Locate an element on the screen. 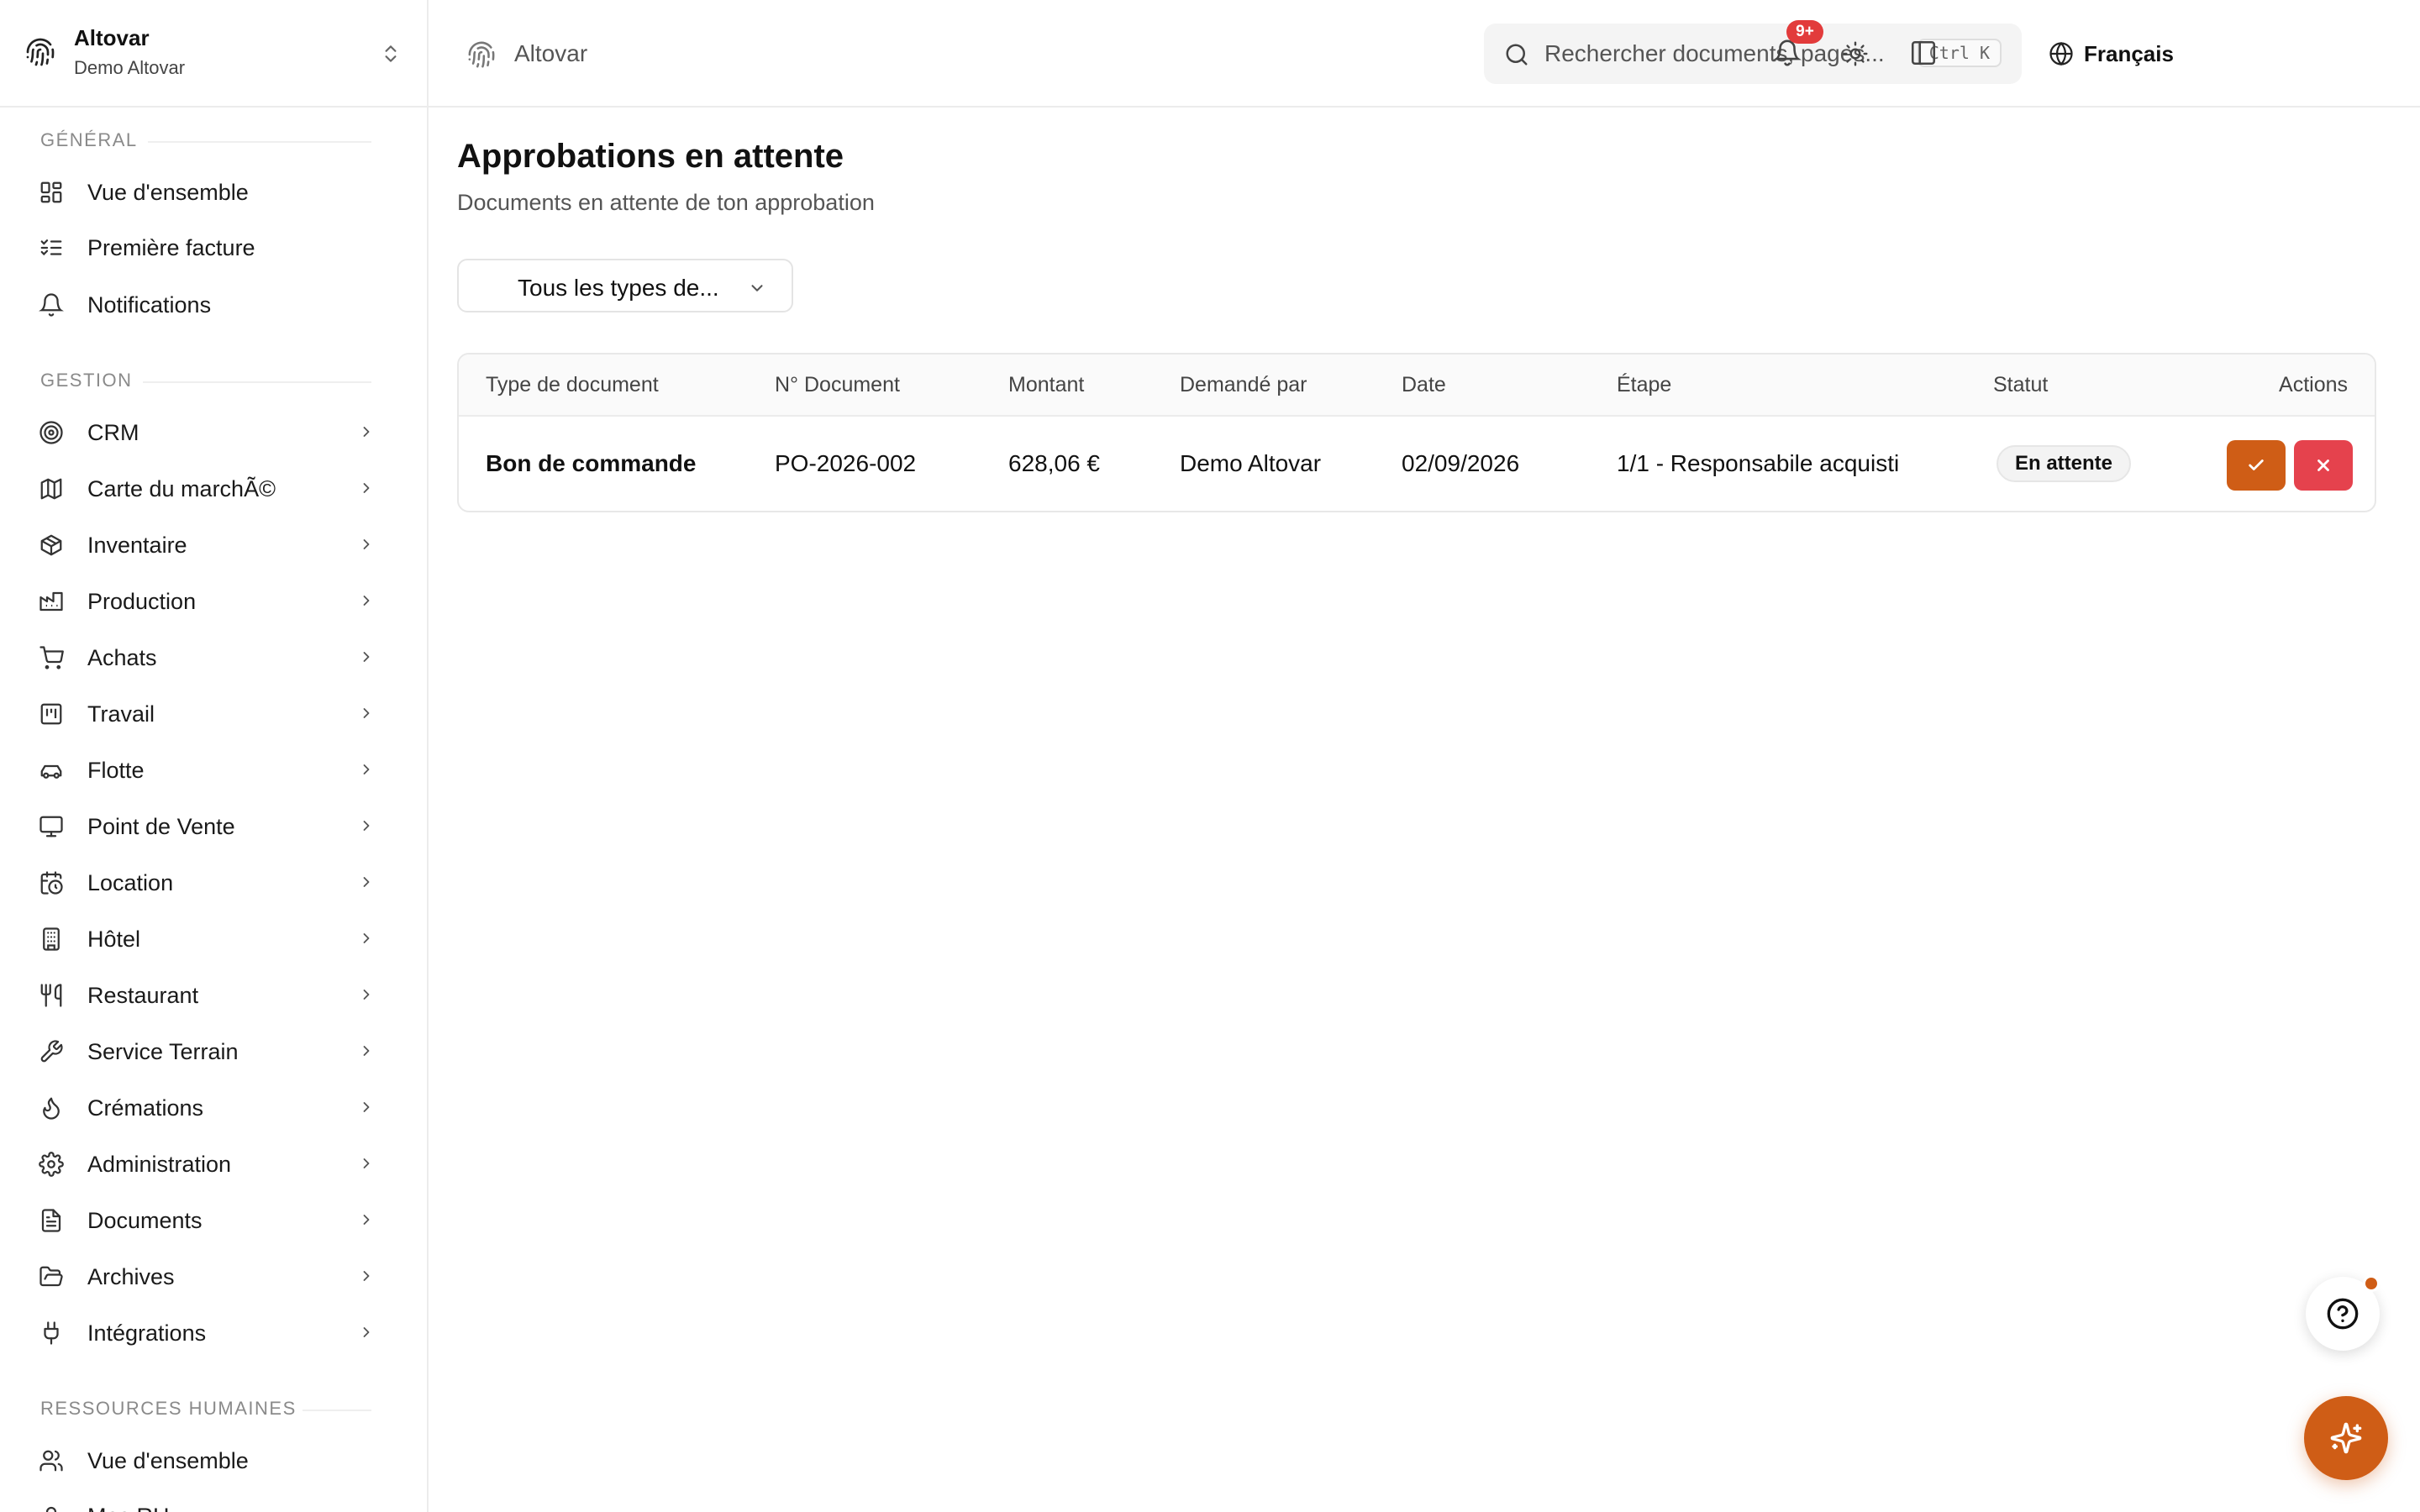 The image size is (2420, 1512). approve-button is located at coordinates (2256, 465).